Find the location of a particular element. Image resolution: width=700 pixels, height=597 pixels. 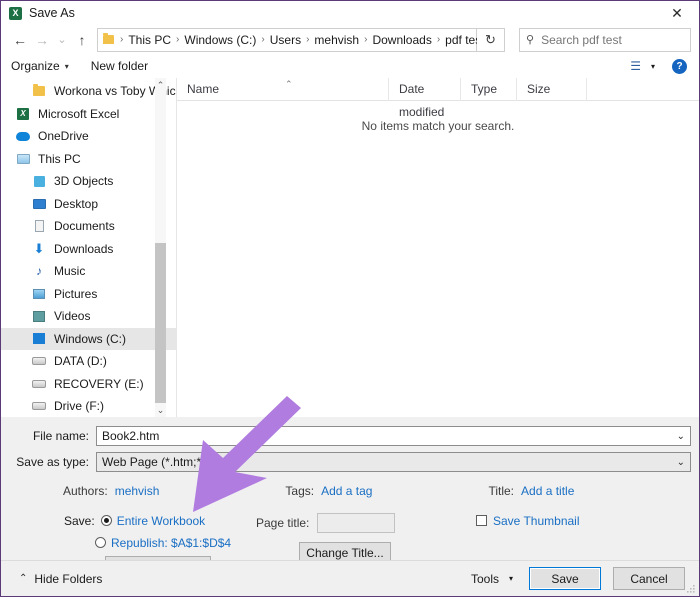

sidebar-item-recovery-e: RECOVERY (E:) is located at coordinates (88, 384).